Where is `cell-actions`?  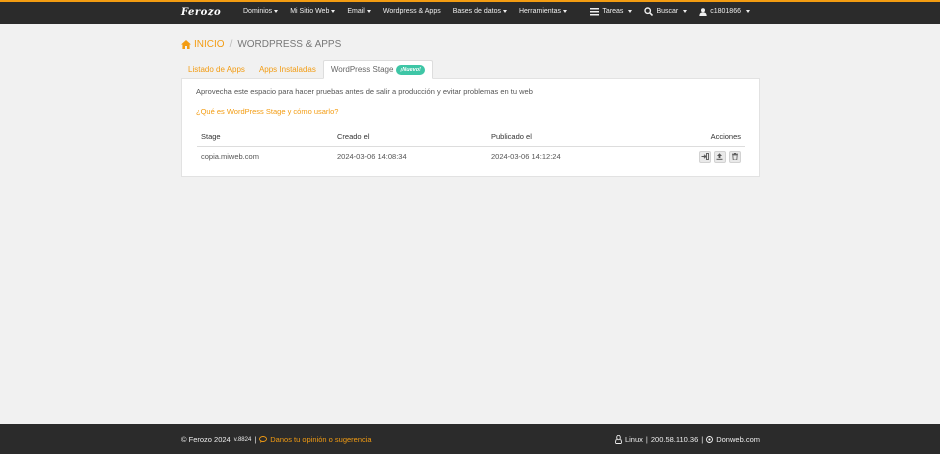
cell-actions is located at coordinates (691, 156).